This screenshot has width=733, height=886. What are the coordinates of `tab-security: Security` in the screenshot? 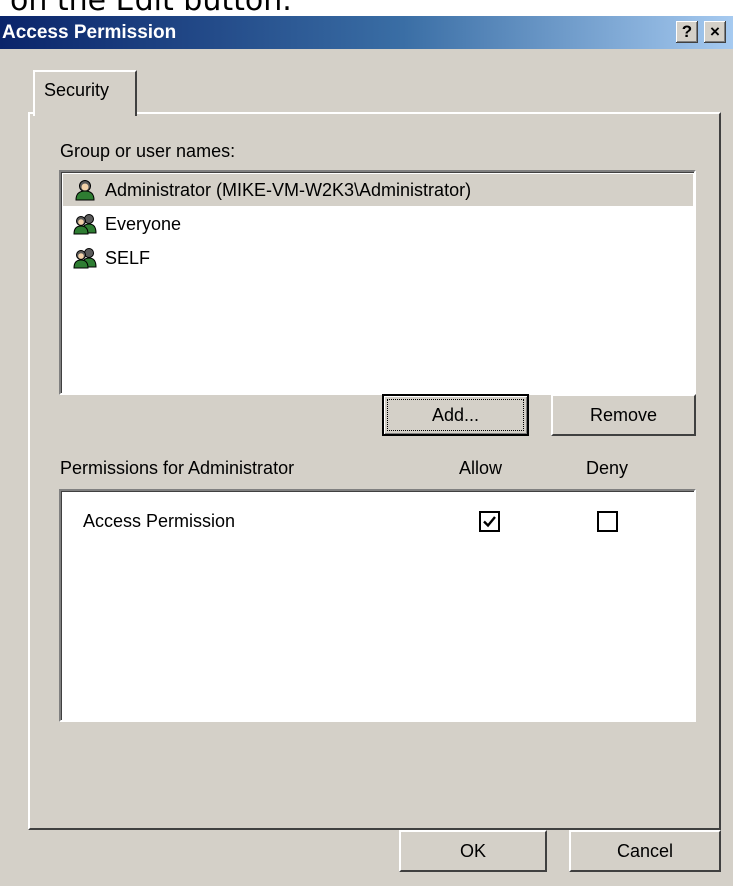 It's located at (85, 93).